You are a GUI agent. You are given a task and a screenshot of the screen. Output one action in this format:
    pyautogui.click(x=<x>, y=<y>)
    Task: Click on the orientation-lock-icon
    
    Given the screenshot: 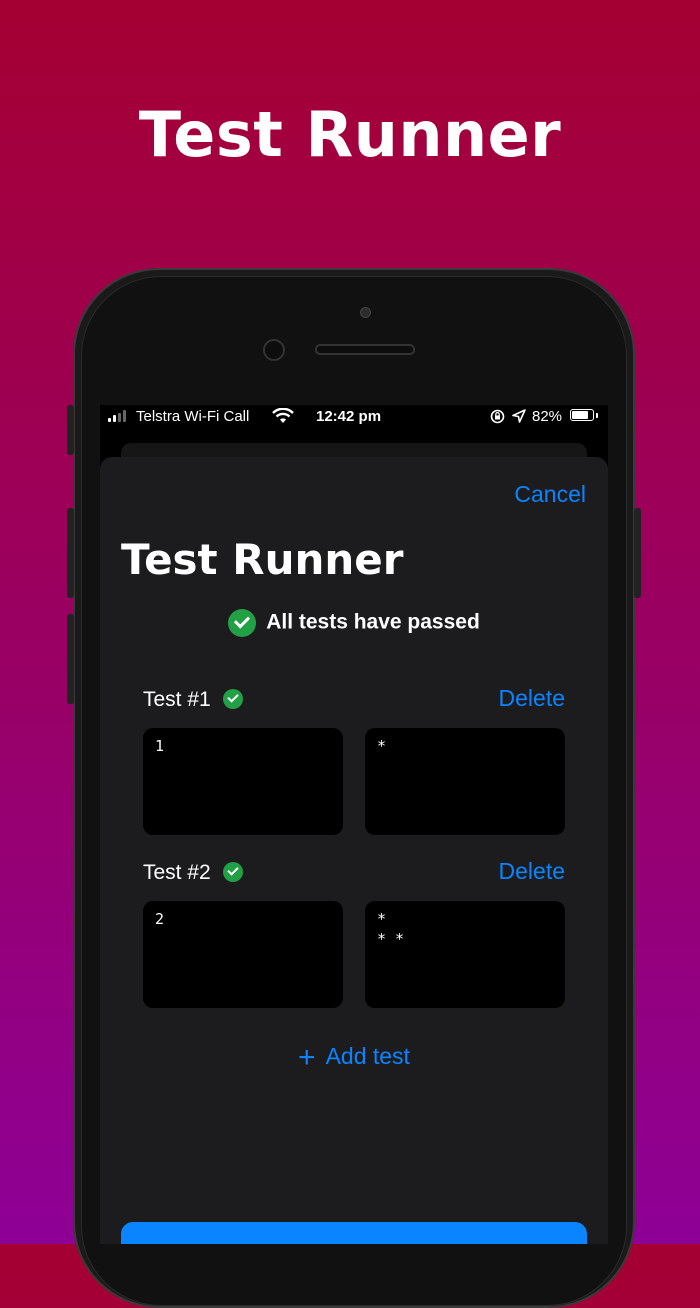 What is the action you would take?
    pyautogui.click(x=497, y=416)
    